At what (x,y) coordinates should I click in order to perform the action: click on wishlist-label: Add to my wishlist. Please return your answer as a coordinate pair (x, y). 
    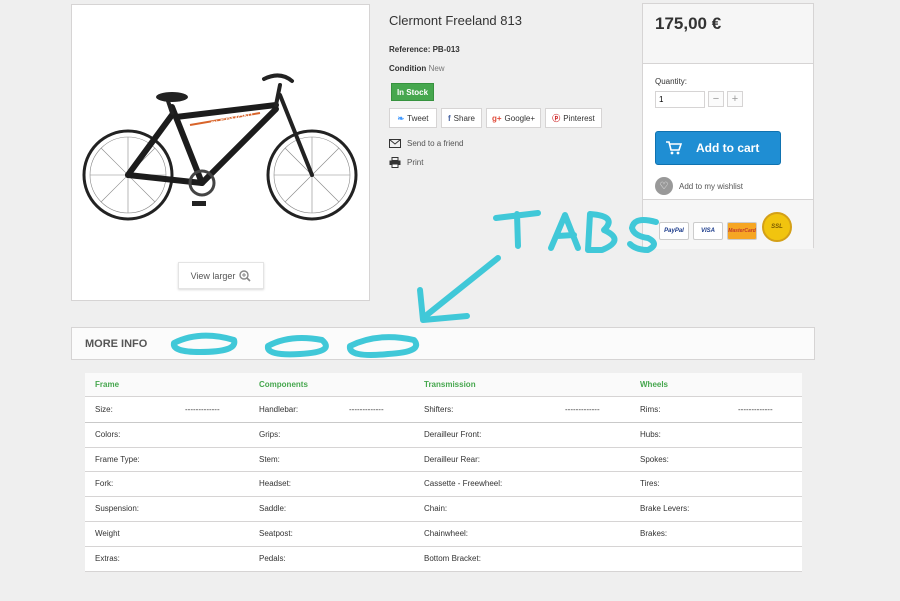
    Looking at the image, I should click on (711, 186).